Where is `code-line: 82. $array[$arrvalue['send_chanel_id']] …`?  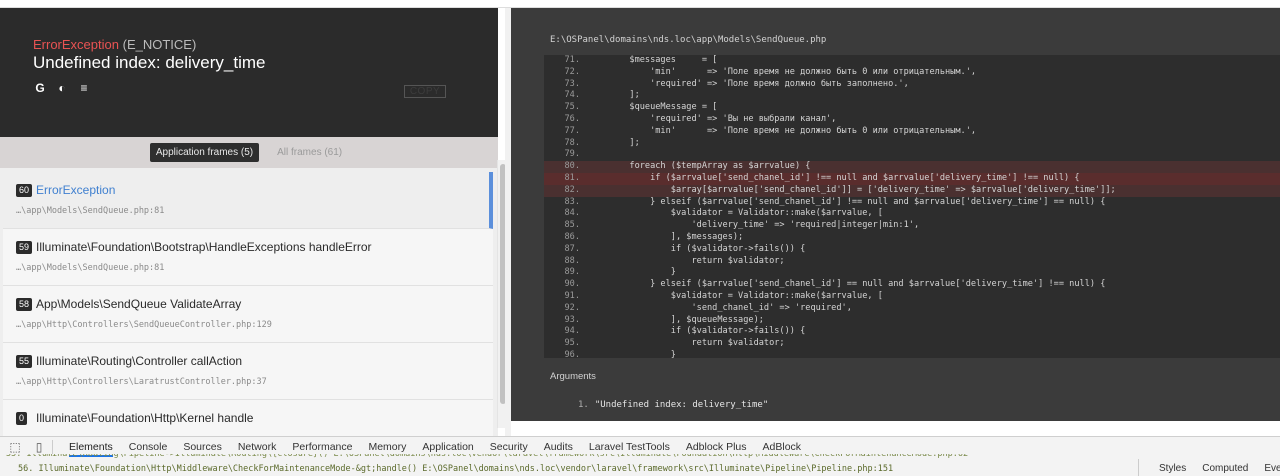
code-line: 82. $array[$arrvalue['send_chanel_id']] … is located at coordinates (912, 190).